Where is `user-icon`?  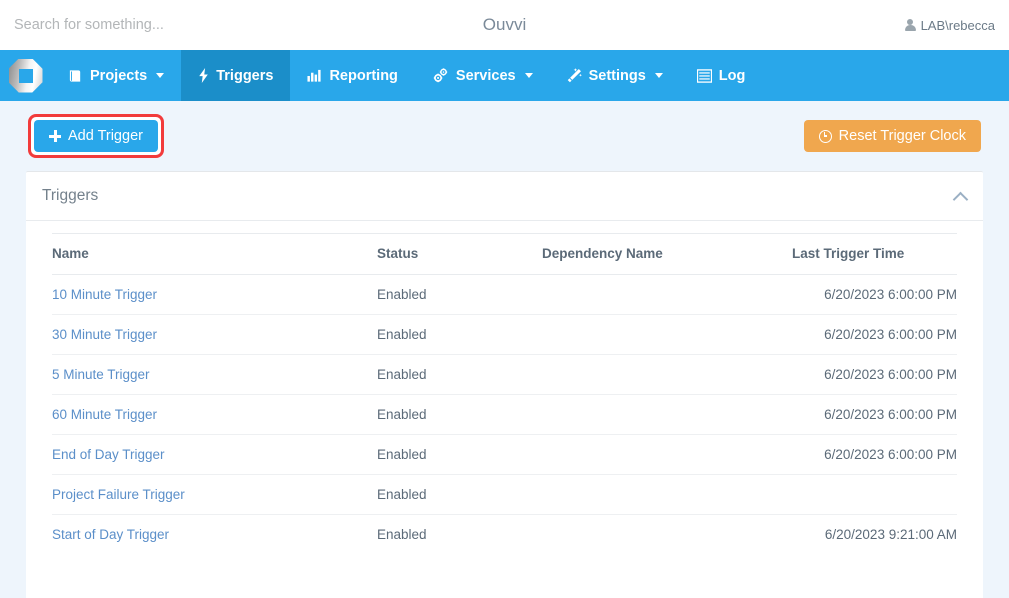 user-icon is located at coordinates (910, 25).